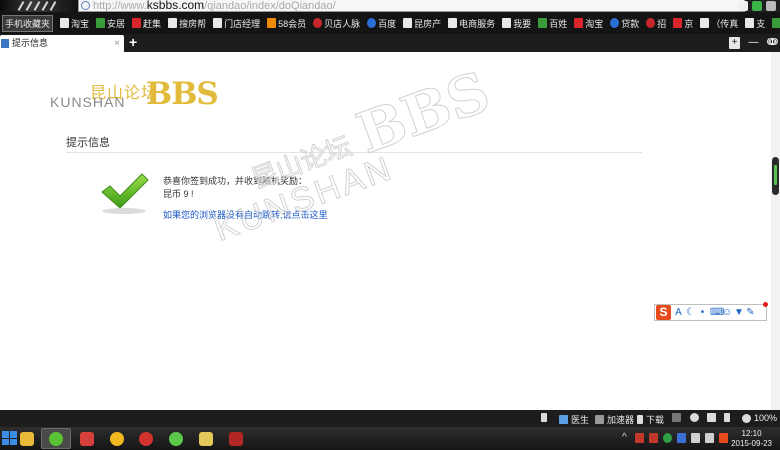 This screenshot has height=450, width=780. I want to click on tab-active: 提示信息 ×, so click(62, 43).